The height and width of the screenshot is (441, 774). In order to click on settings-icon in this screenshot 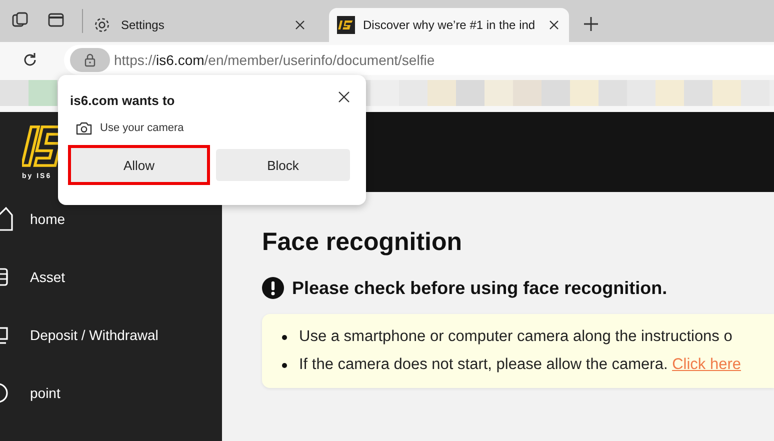, I will do `click(102, 25)`.